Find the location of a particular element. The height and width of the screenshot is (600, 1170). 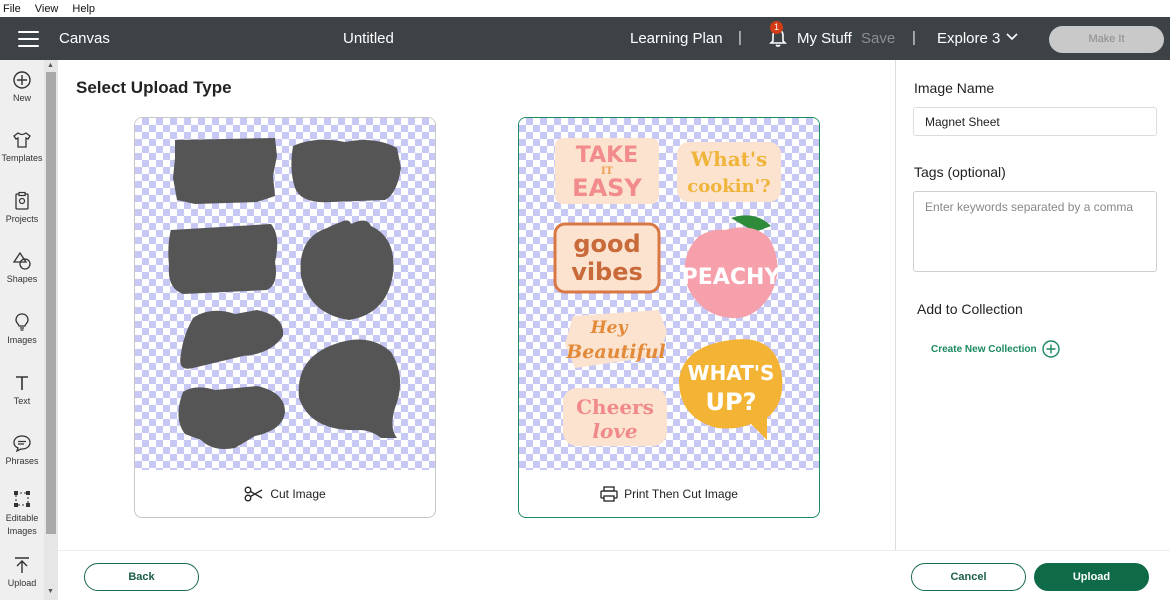

machine-selector: Explore 3 is located at coordinates (968, 38).